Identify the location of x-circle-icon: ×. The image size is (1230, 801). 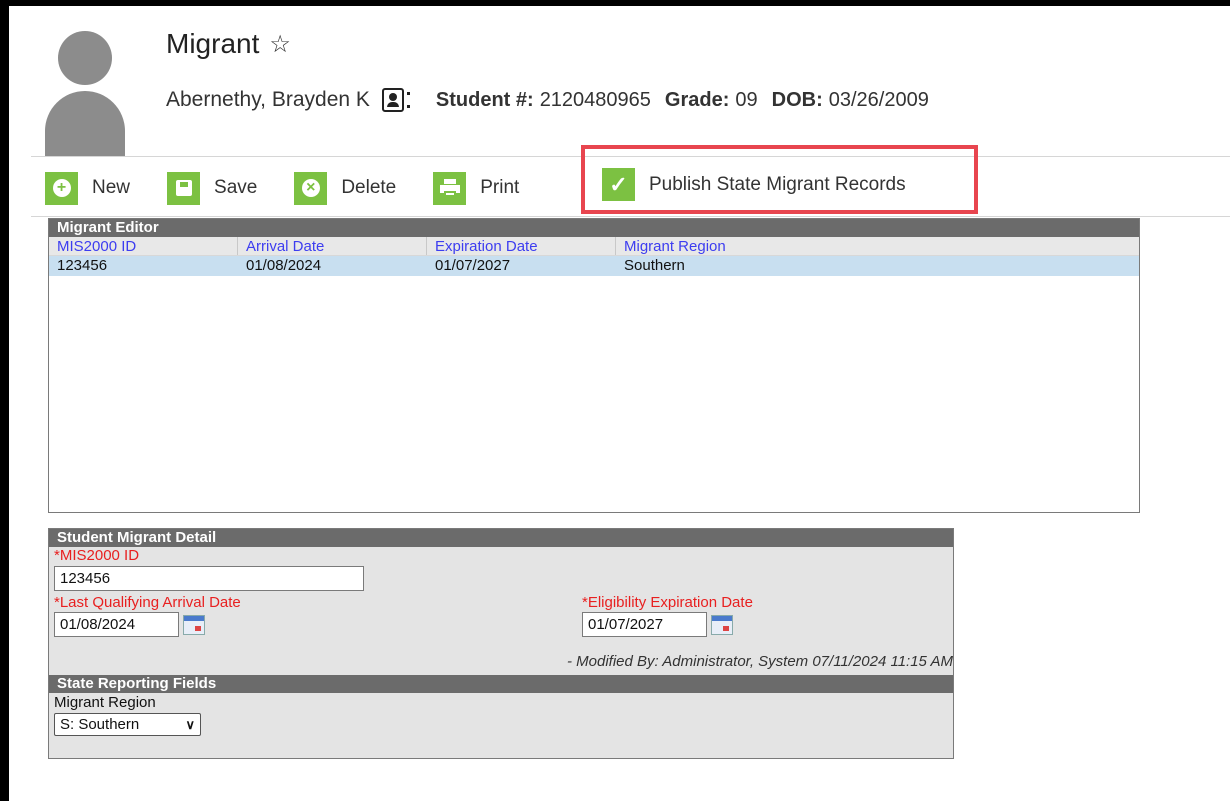
(311, 188).